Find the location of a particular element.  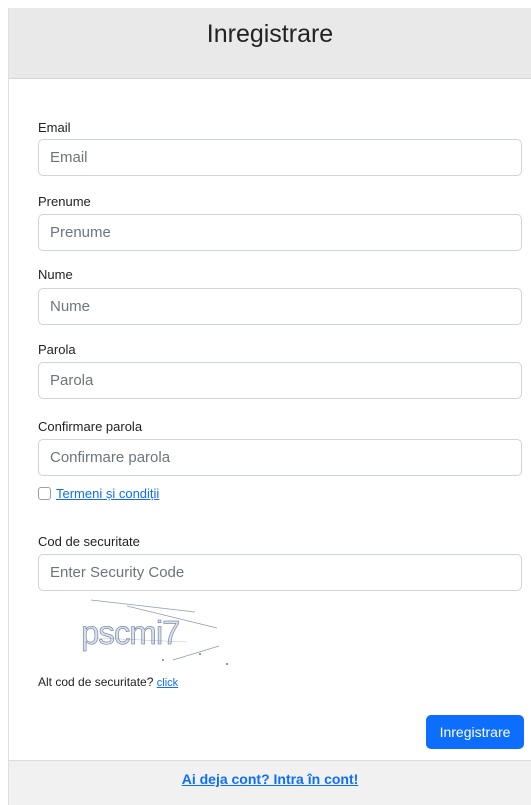

confirm-password-label: Confirmare parola is located at coordinates (90, 426).